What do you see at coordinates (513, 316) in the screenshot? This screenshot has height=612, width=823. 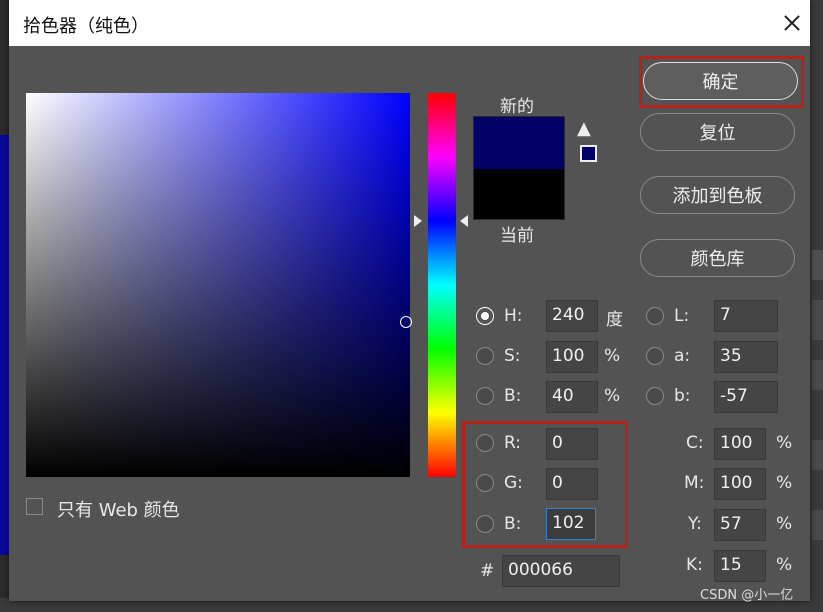 I see `label-h: H:` at bounding box center [513, 316].